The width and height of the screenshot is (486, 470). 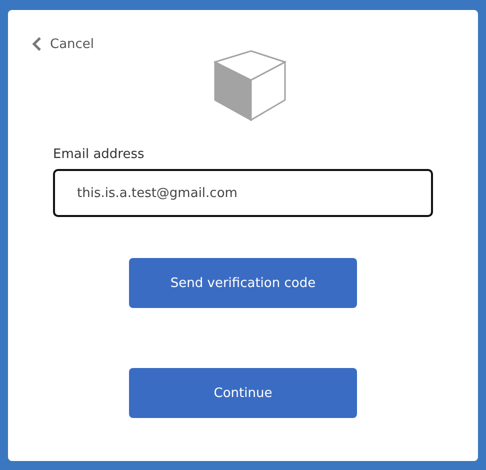 I want to click on email-field: this.is.a.test@gmail.com, so click(x=243, y=193).